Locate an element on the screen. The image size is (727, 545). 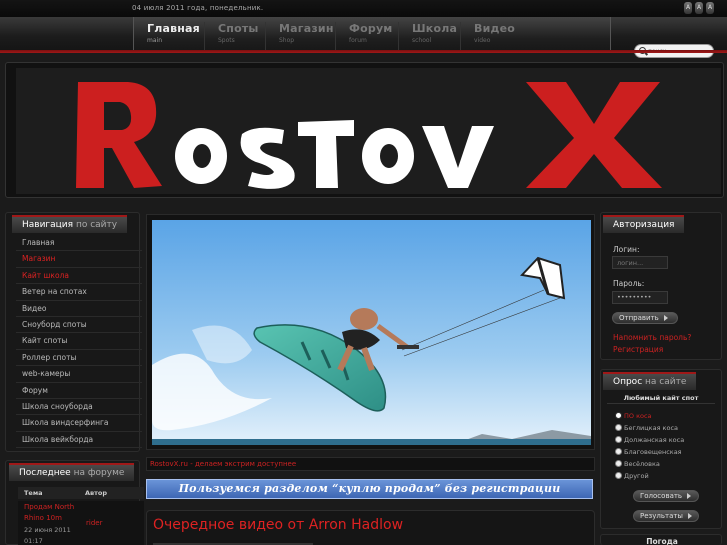
tab-subtitle: на форуме is located at coordinates (99, 473).